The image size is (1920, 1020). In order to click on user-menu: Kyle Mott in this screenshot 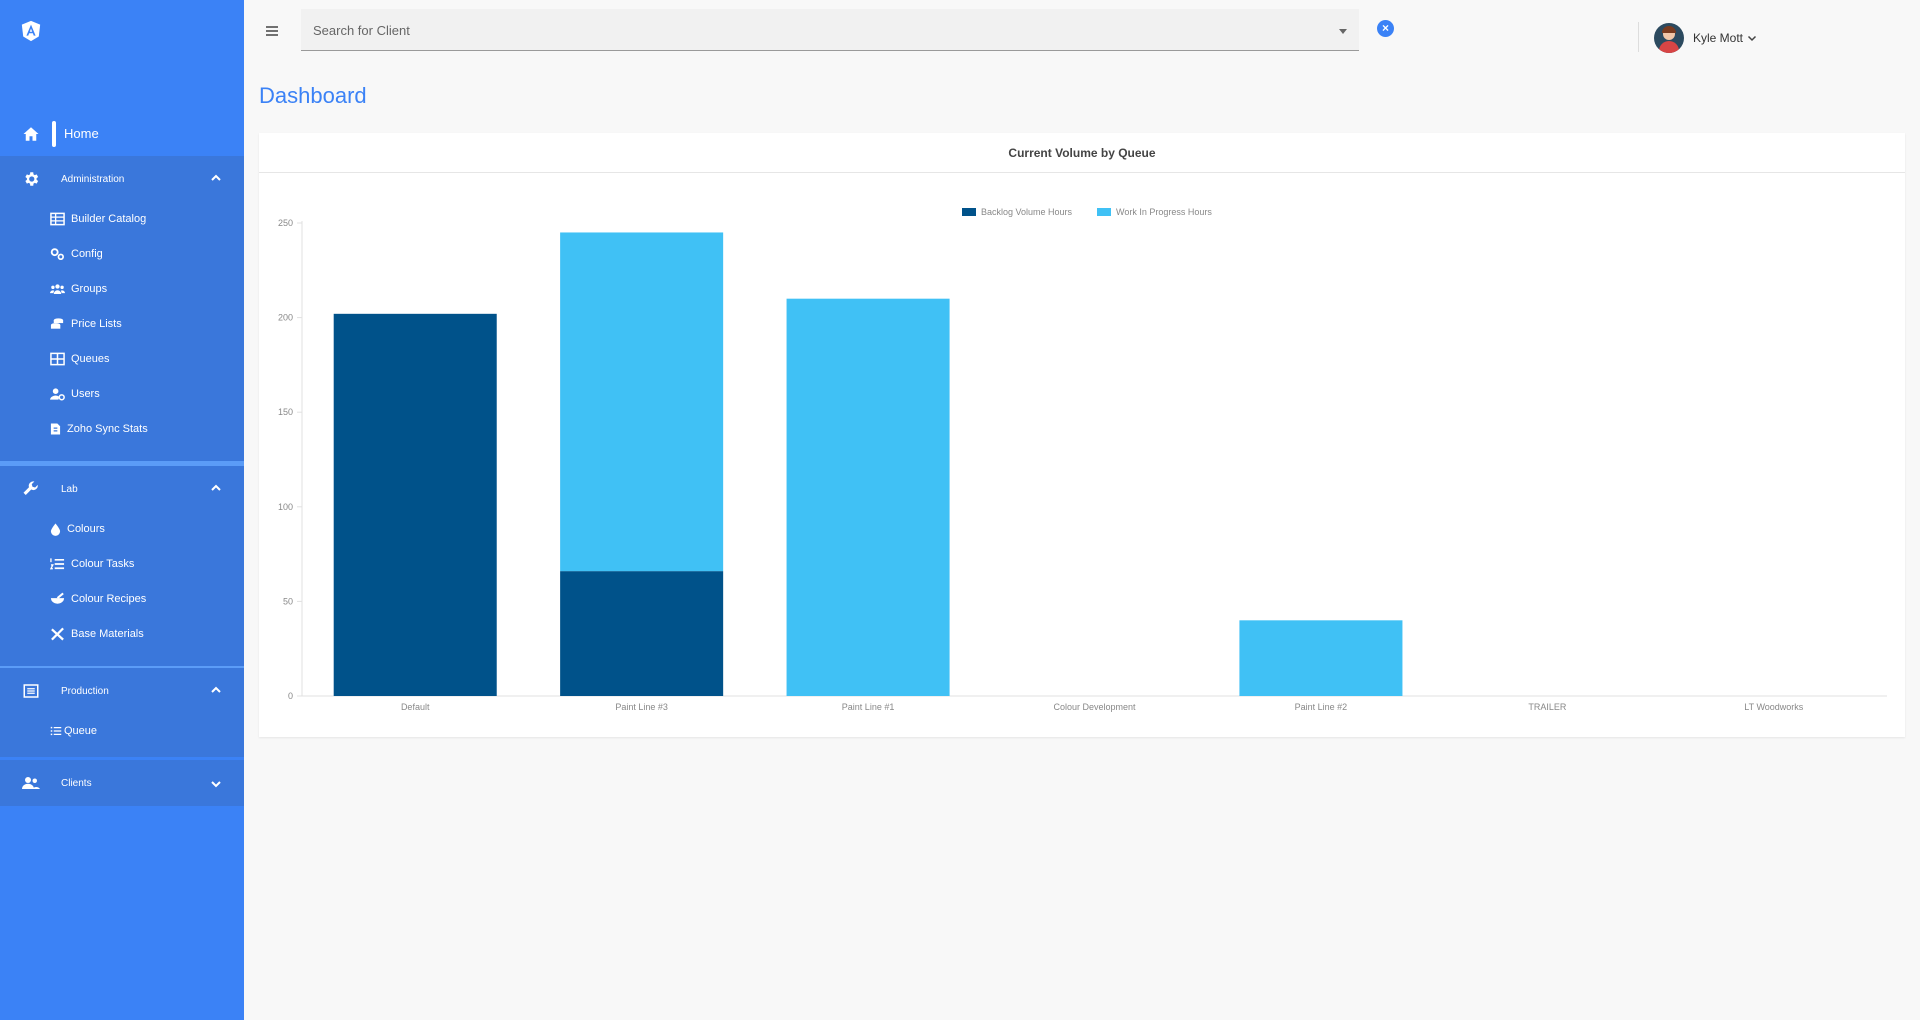, I will do `click(1705, 38)`.